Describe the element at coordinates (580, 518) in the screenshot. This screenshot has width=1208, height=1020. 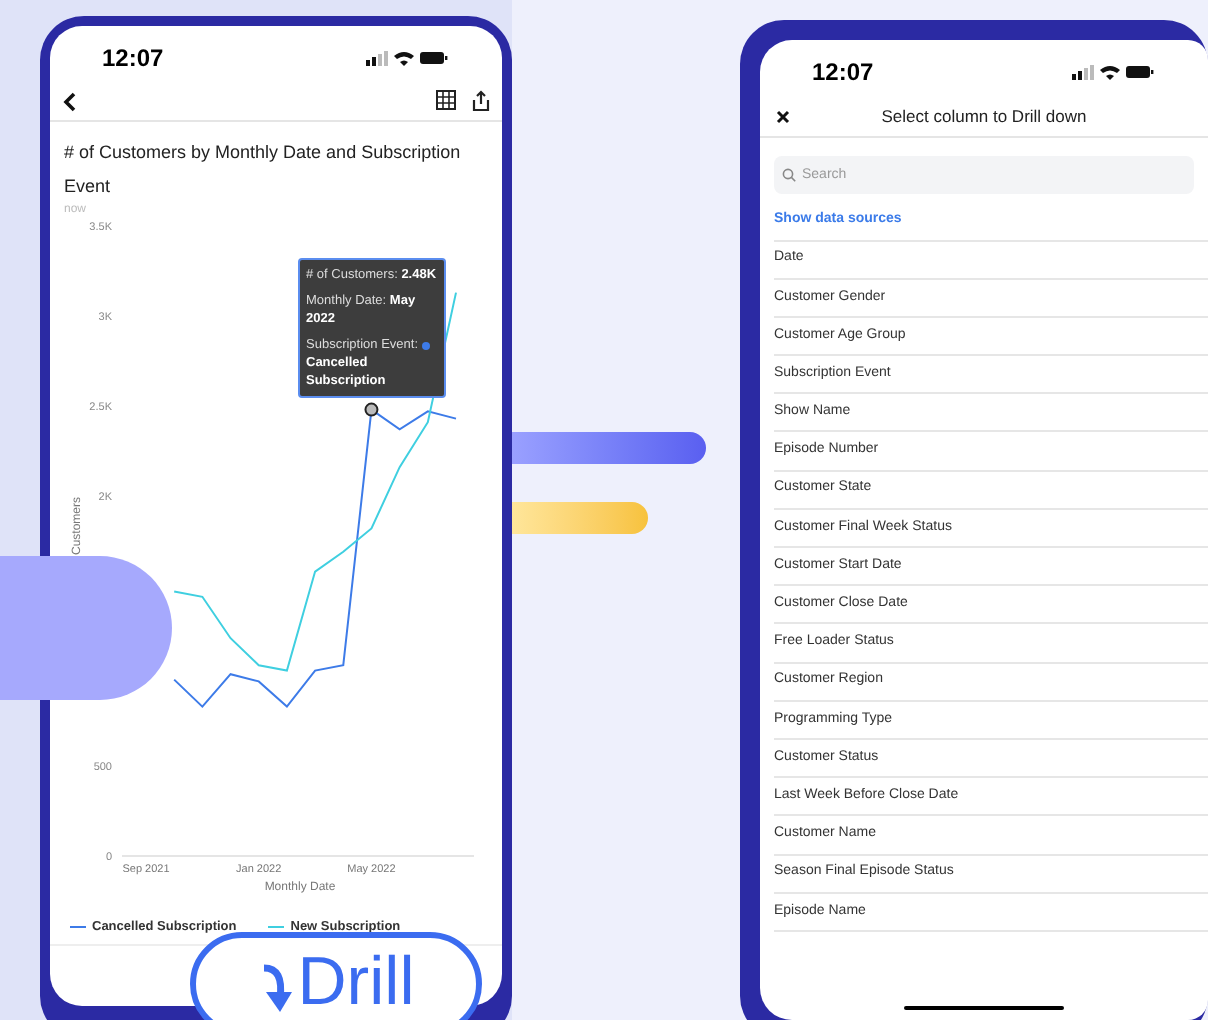
I see `decorative-bar` at that location.